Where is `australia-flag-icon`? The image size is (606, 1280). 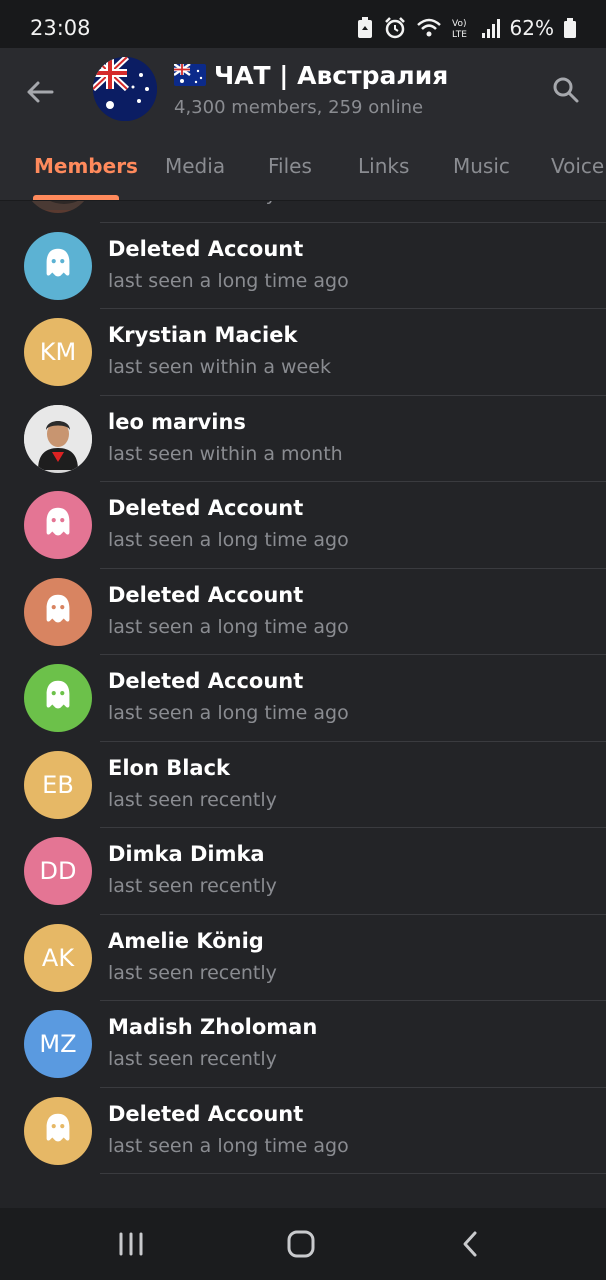
australia-flag-icon is located at coordinates (125, 89).